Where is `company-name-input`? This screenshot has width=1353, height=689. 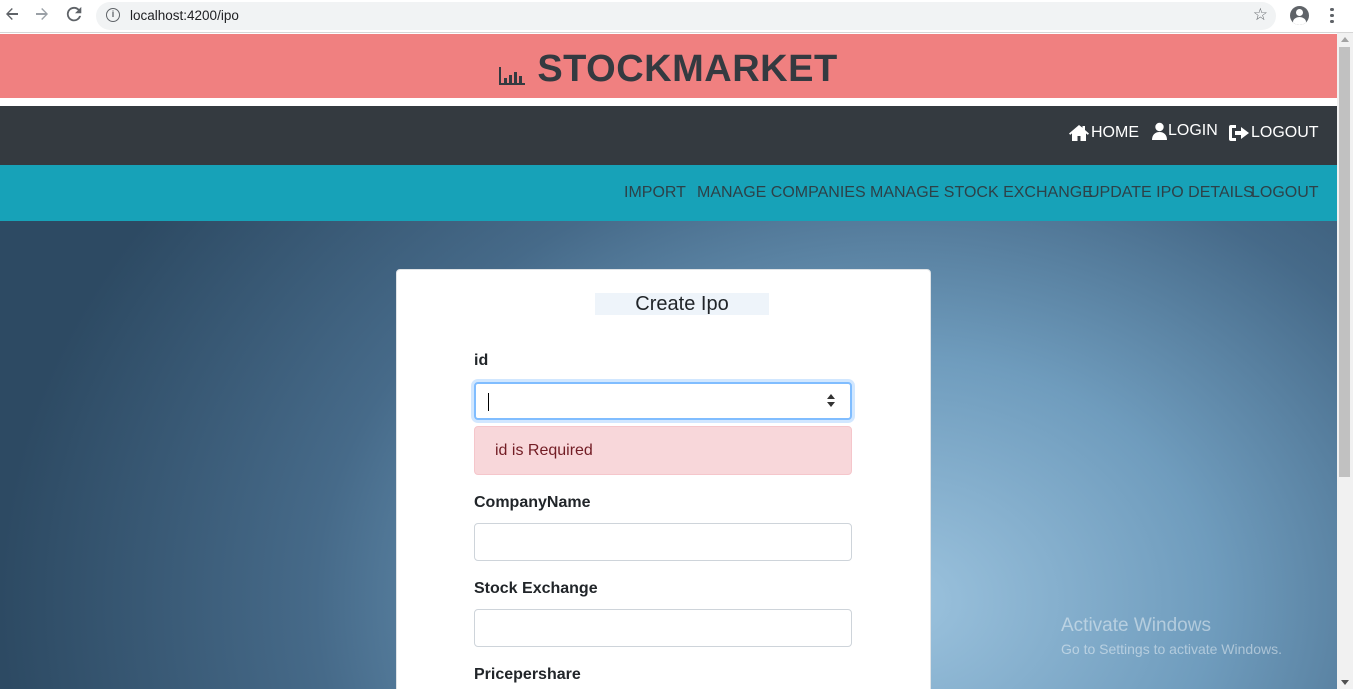 company-name-input is located at coordinates (663, 542).